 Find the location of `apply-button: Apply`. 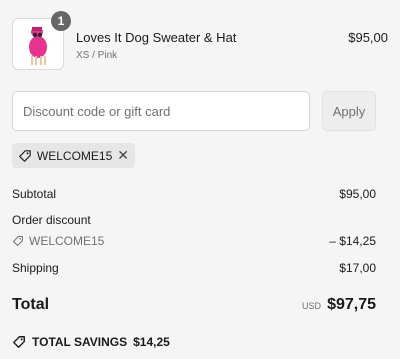

apply-button: Apply is located at coordinates (349, 111).